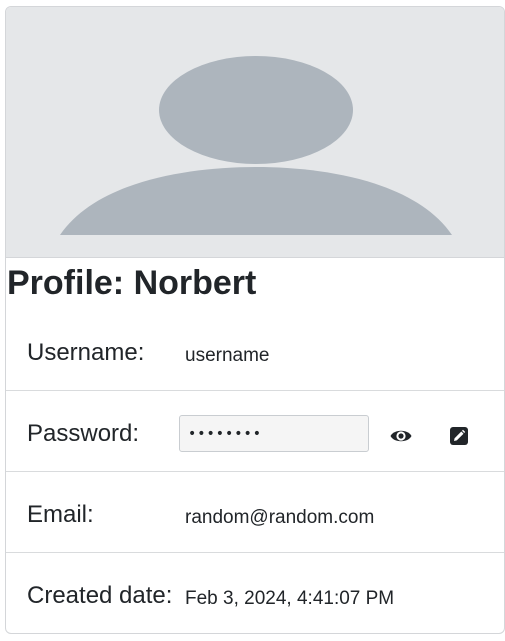  I want to click on email-value: random@random.com, so click(280, 517).